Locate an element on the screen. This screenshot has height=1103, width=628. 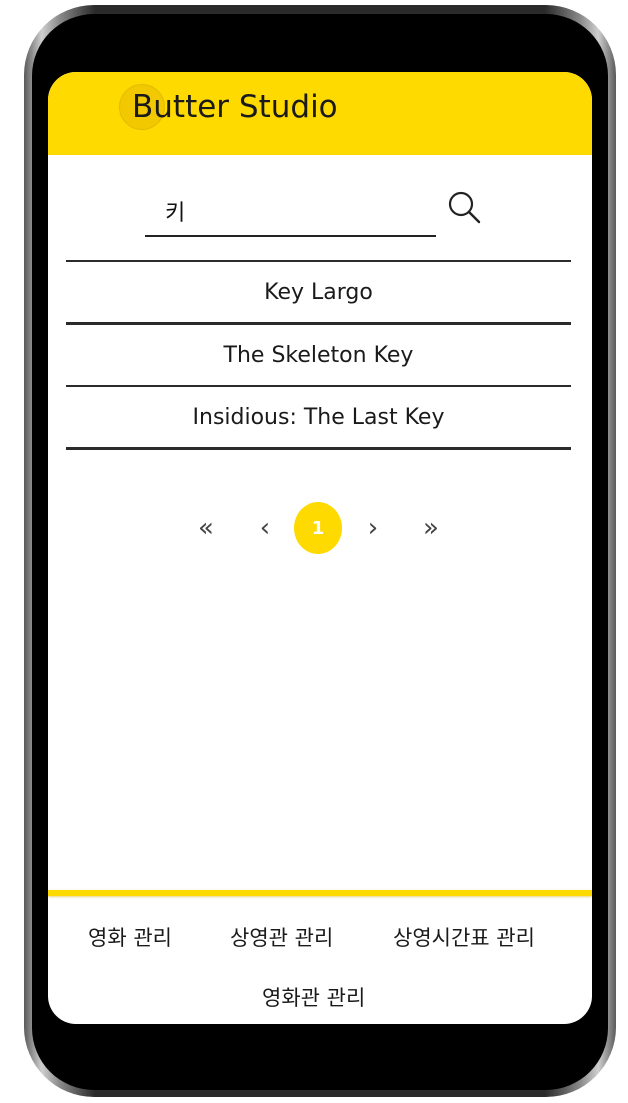
current-page-button: 1 is located at coordinates (318, 528).